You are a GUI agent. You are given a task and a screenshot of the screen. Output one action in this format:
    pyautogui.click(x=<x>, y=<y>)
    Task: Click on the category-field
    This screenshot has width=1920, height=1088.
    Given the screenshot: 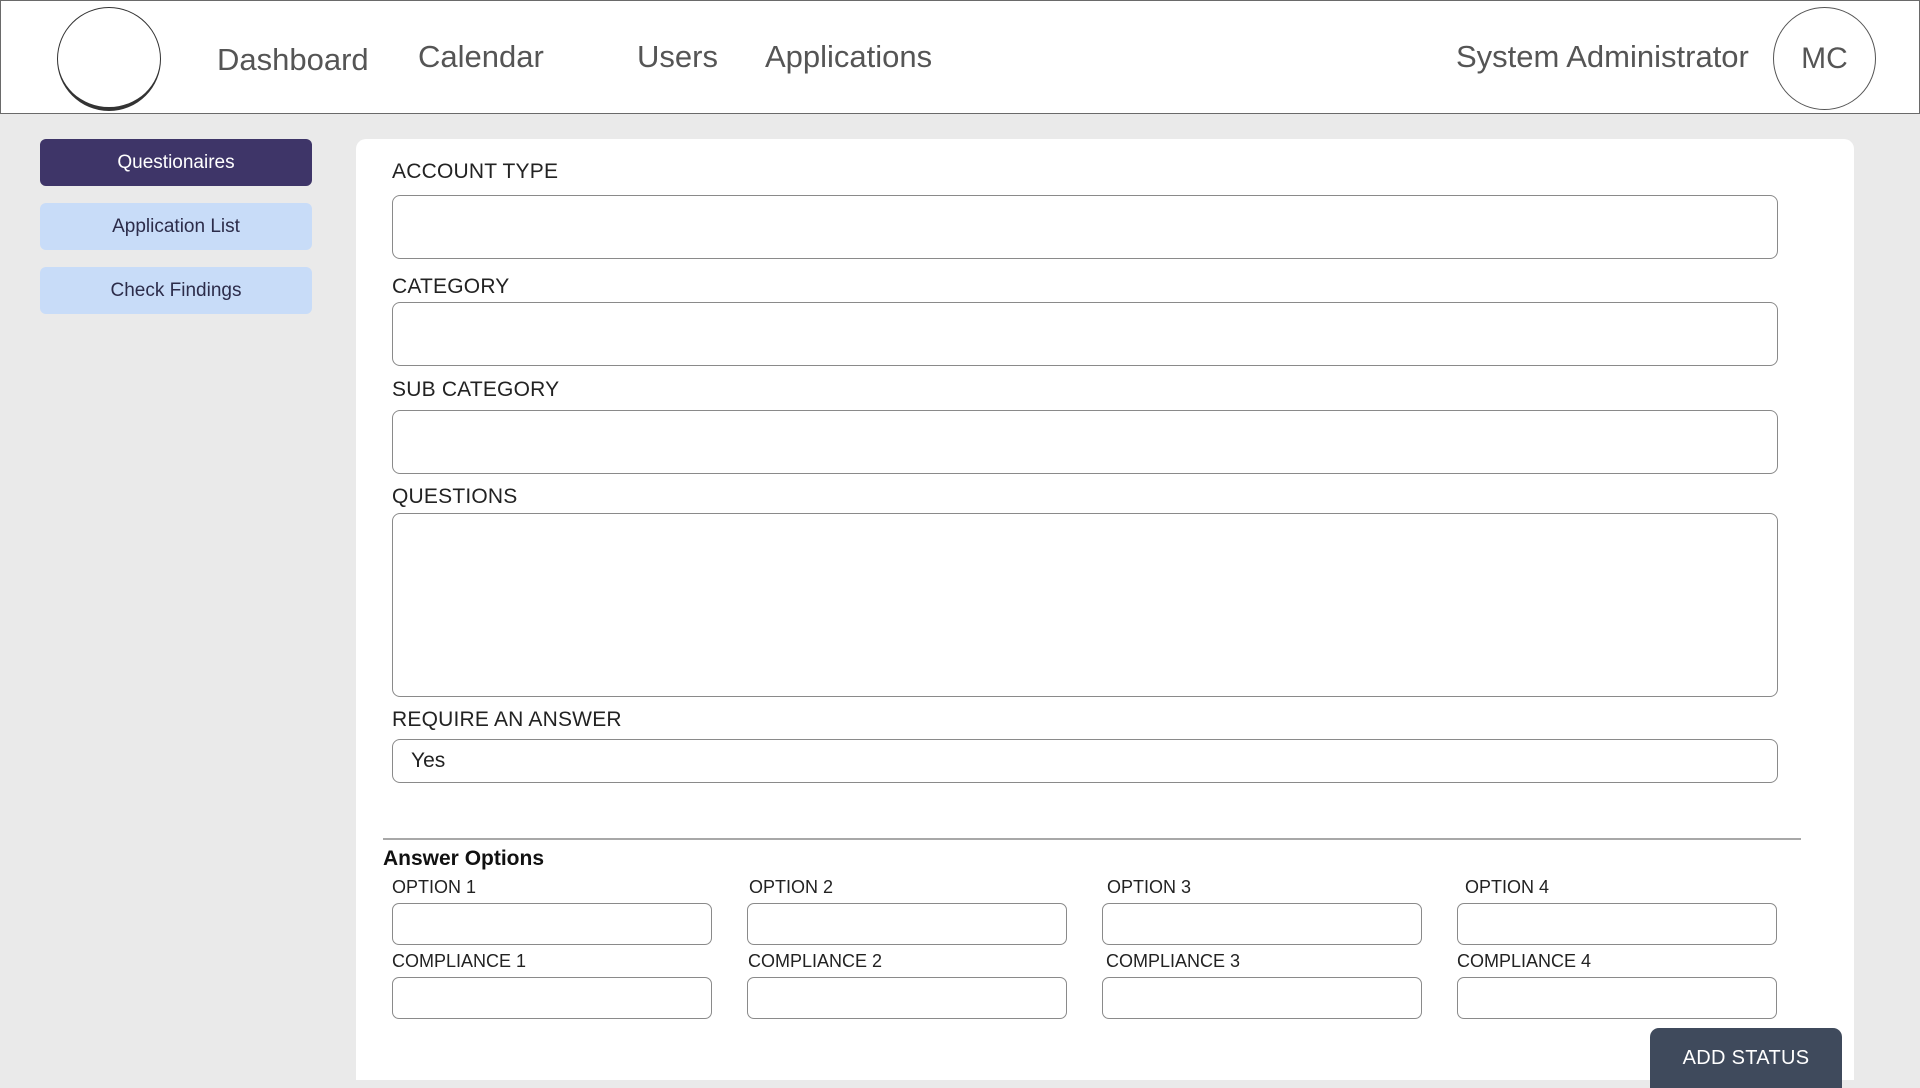 What is the action you would take?
    pyautogui.click(x=1085, y=334)
    